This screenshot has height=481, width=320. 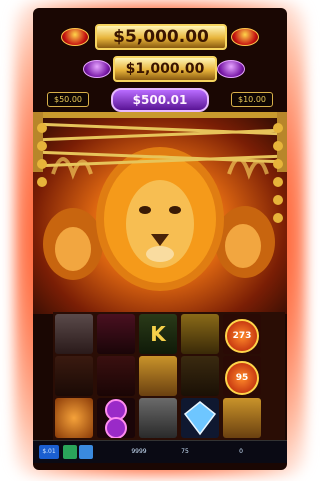 I want to click on right-beads, so click(x=278, y=173).